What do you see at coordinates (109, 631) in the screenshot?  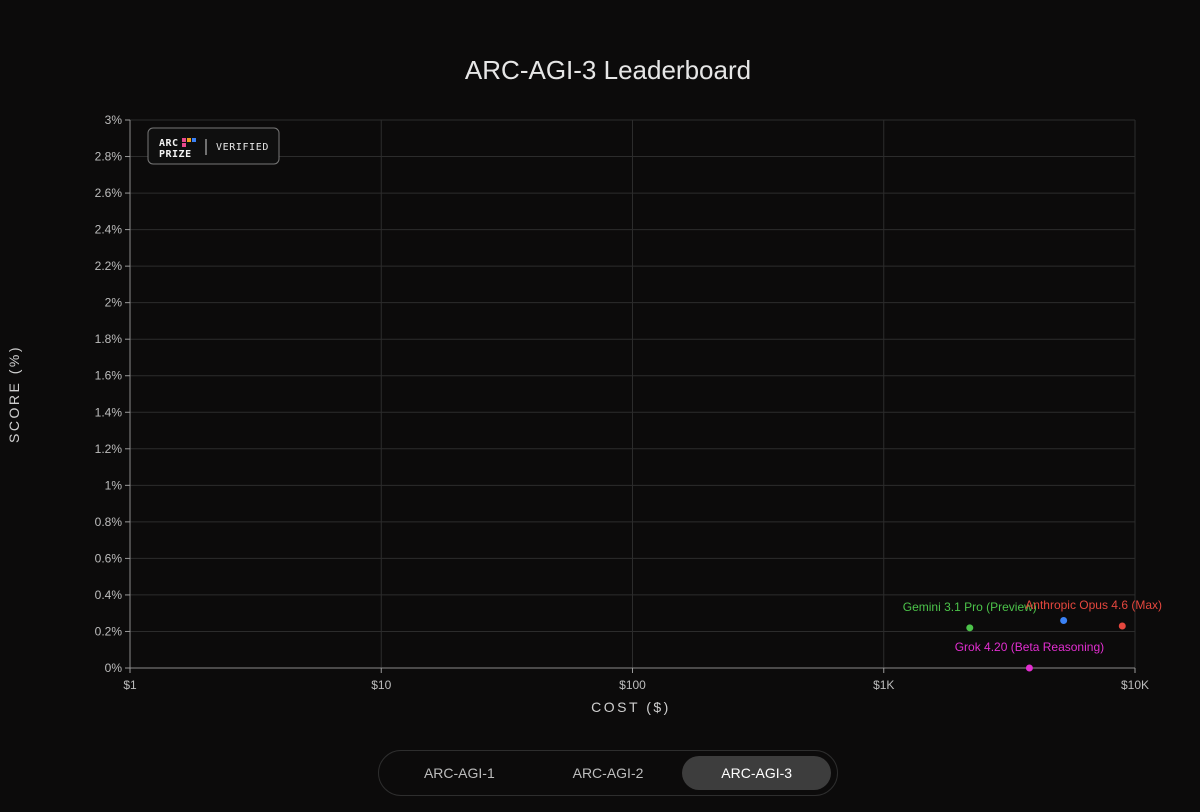 I see `y-tick-label: 0.2%` at bounding box center [109, 631].